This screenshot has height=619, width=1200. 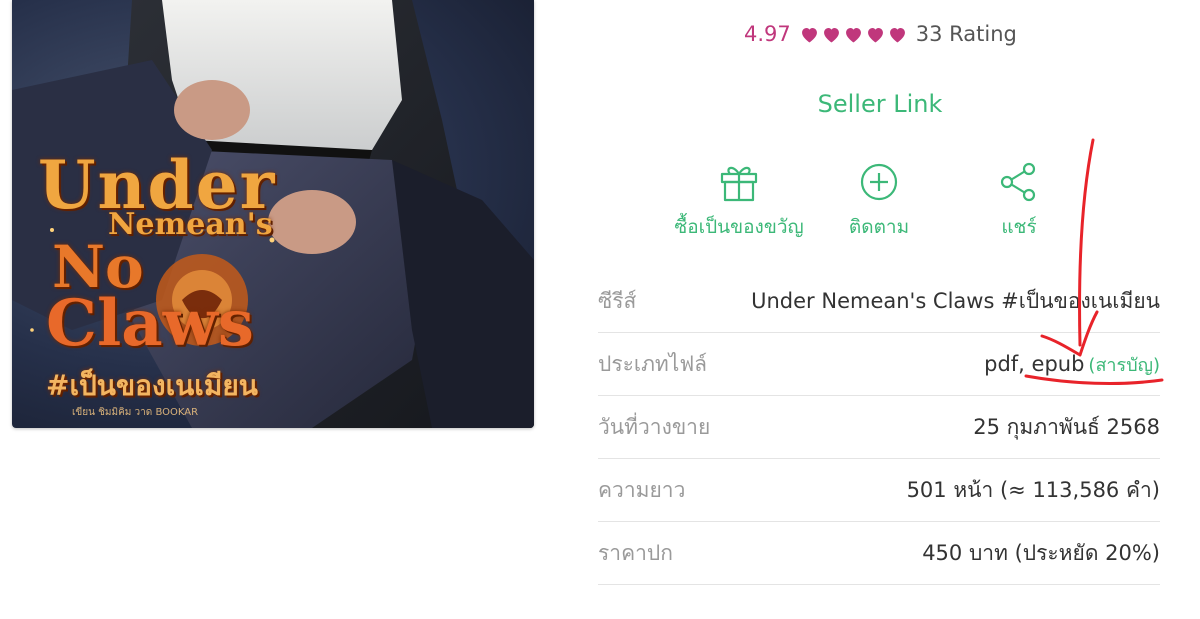 I want to click on plus-circle-icon, so click(x=879, y=182).